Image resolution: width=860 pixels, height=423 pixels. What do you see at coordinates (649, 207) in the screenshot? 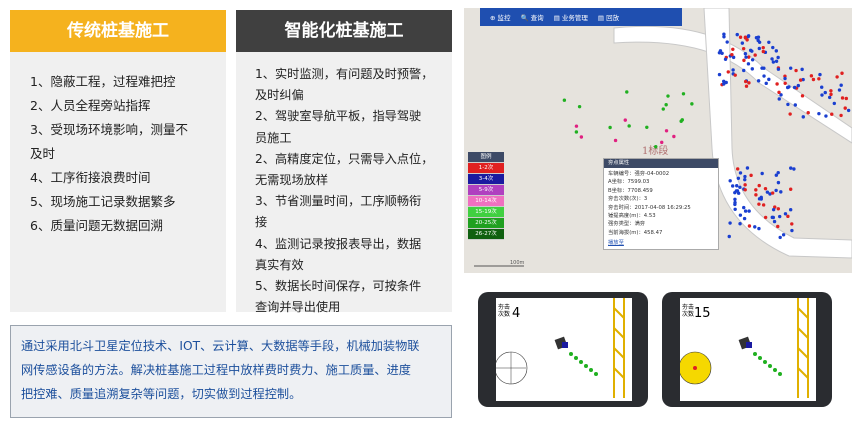
I see `popup-row: 夯击时间：2017-04-08 16:29:25` at bounding box center [649, 207].